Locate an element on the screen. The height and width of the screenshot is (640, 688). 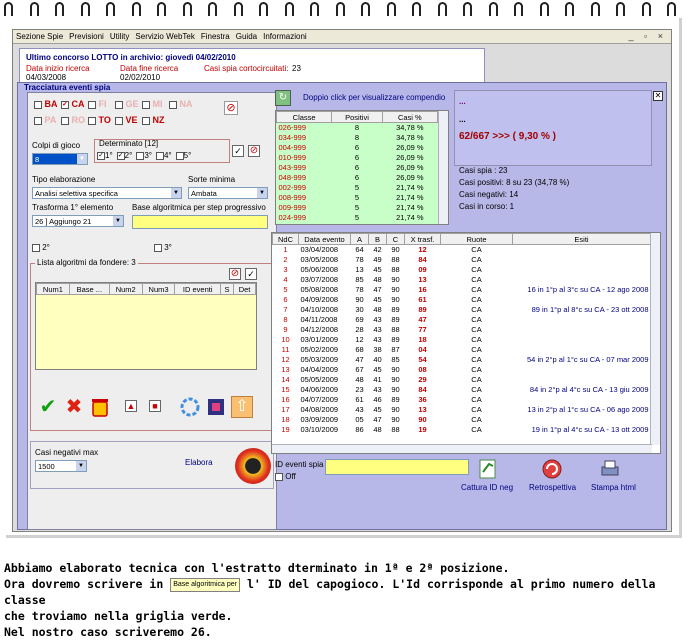
colpi-select: 8 ▼ is located at coordinates (60, 159).